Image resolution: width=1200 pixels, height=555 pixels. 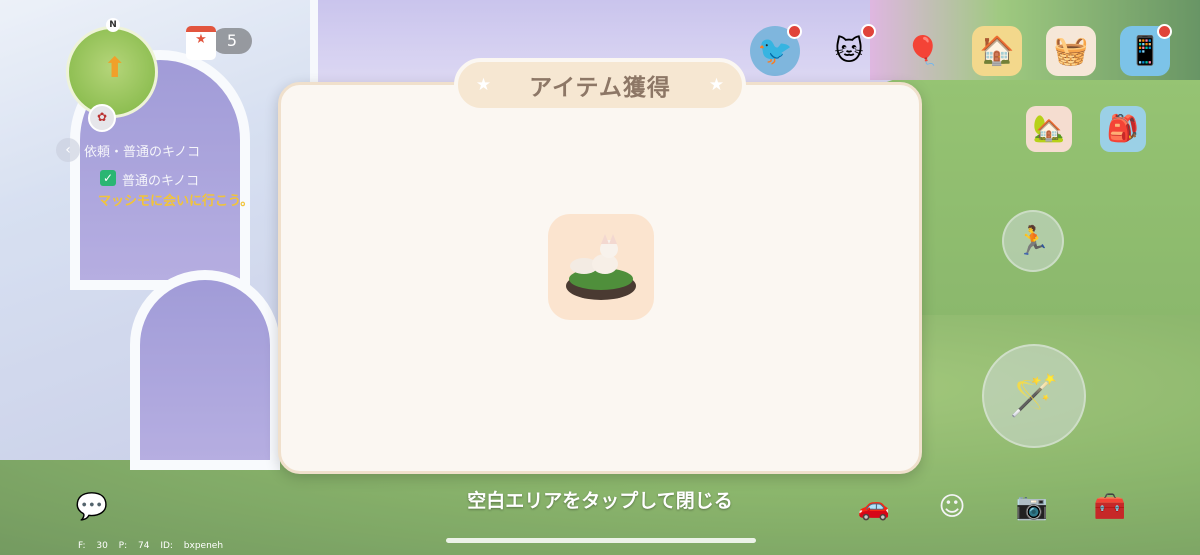 I want to click on dialog-title-tab: ★ アイテム獲得 ★, so click(x=600, y=85).